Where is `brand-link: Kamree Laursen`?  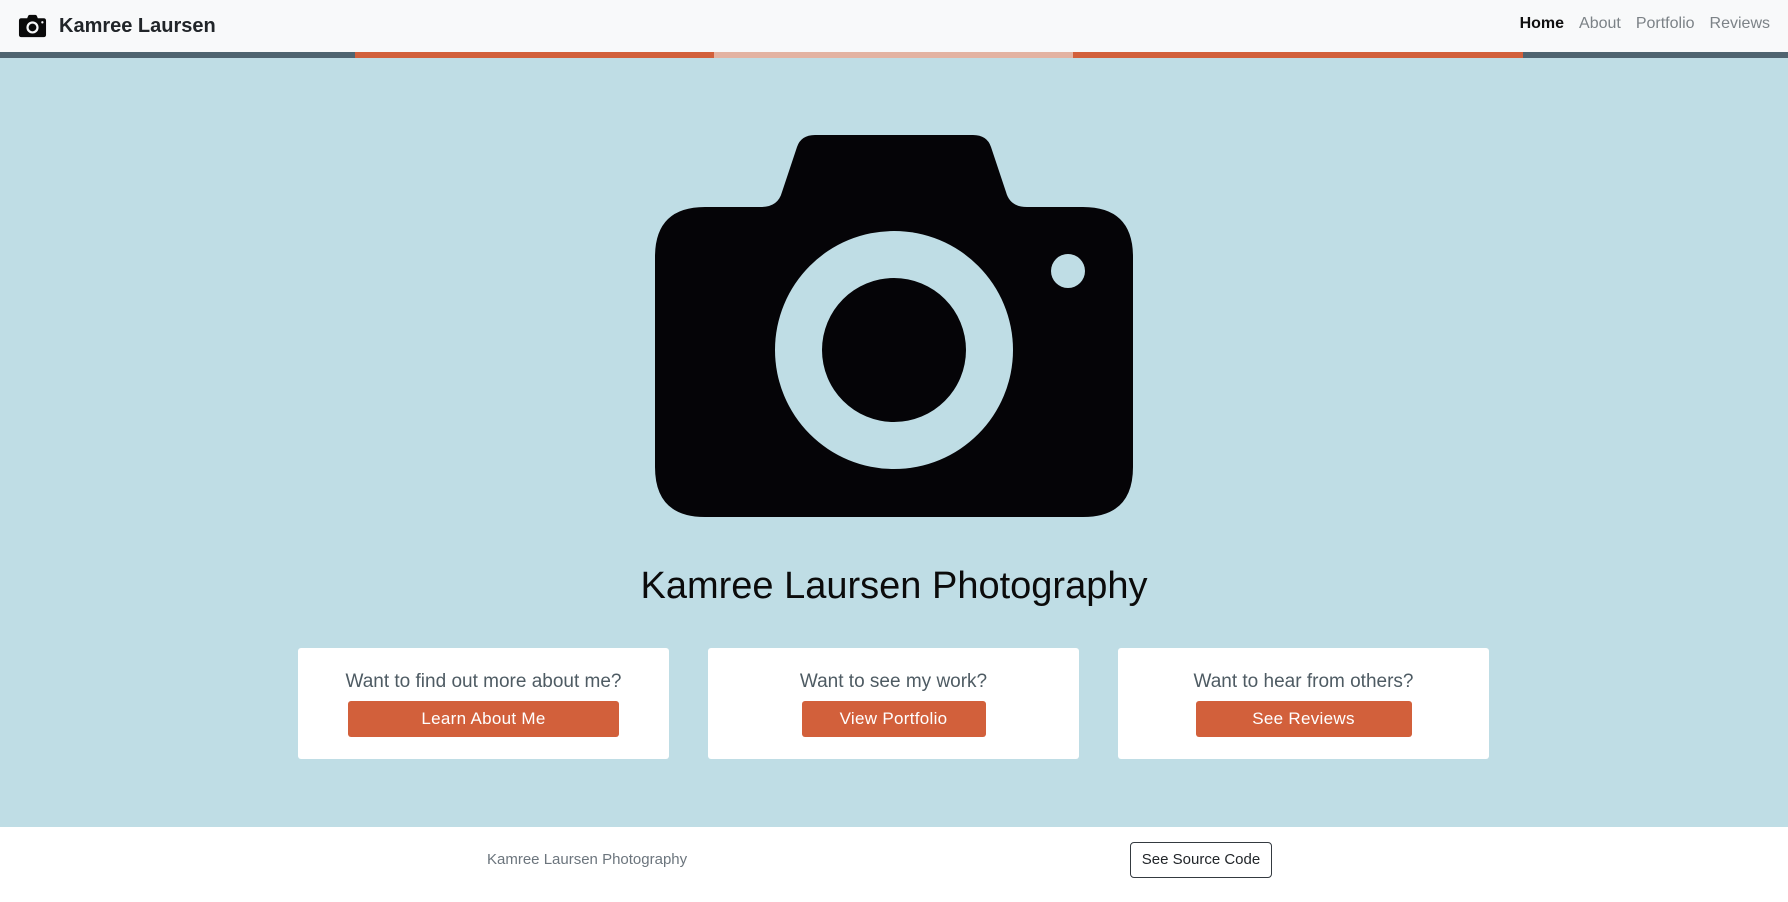
brand-link: Kamree Laursen is located at coordinates (117, 26).